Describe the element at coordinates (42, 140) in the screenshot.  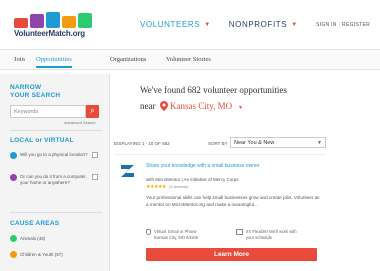
I see `local-virtual-title: LOCAL or VIRTUAL` at that location.